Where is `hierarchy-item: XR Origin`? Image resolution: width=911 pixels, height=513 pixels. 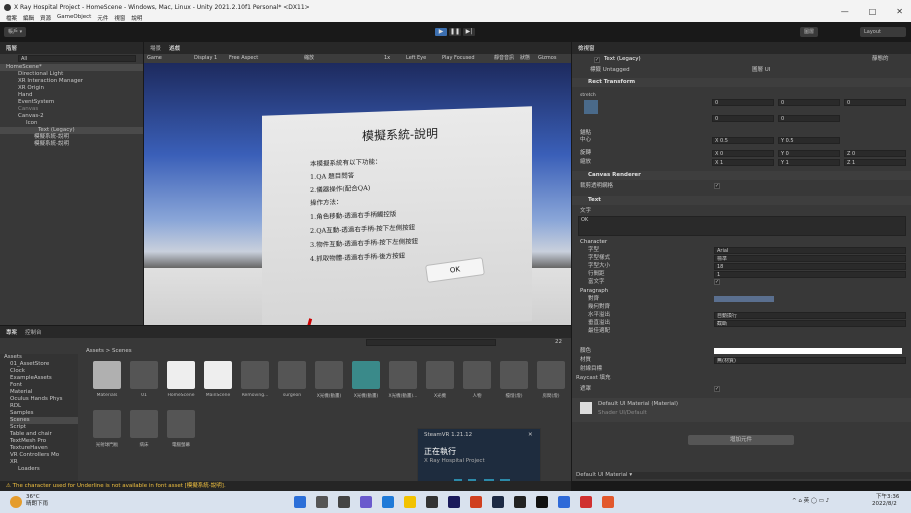 hierarchy-item: XR Origin is located at coordinates (22, 88).